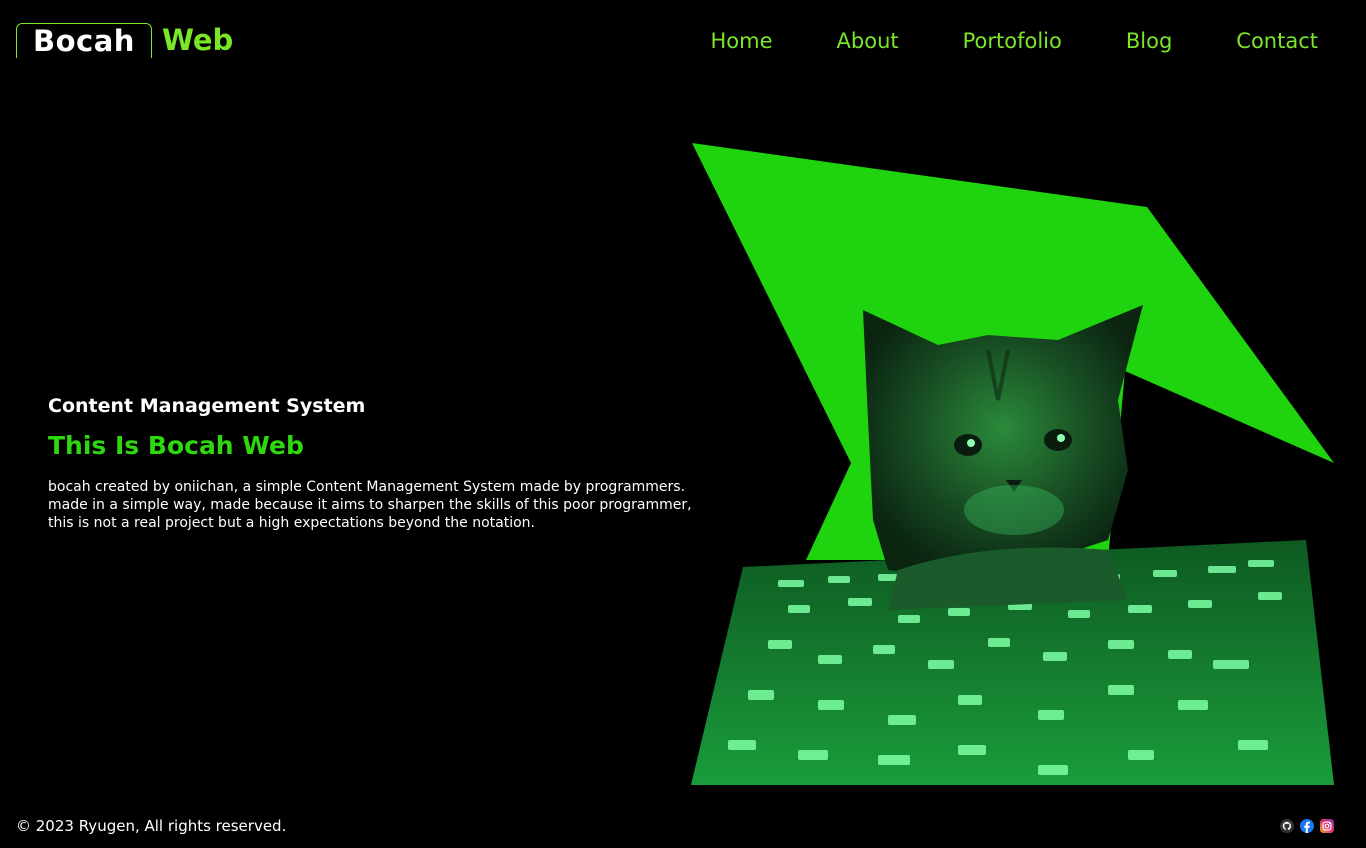 The image size is (1366, 848). Describe the element at coordinates (207, 406) in the screenshot. I see `hero-subtitle: Content Management System` at that location.